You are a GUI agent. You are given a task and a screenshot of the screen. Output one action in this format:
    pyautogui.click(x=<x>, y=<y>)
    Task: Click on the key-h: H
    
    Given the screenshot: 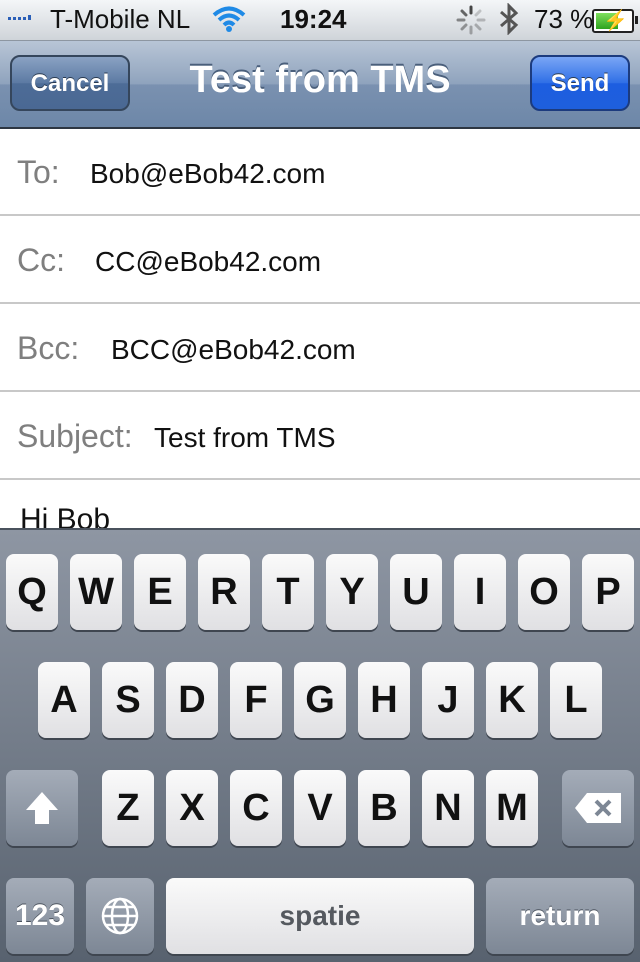 What is the action you would take?
    pyautogui.click(x=384, y=700)
    